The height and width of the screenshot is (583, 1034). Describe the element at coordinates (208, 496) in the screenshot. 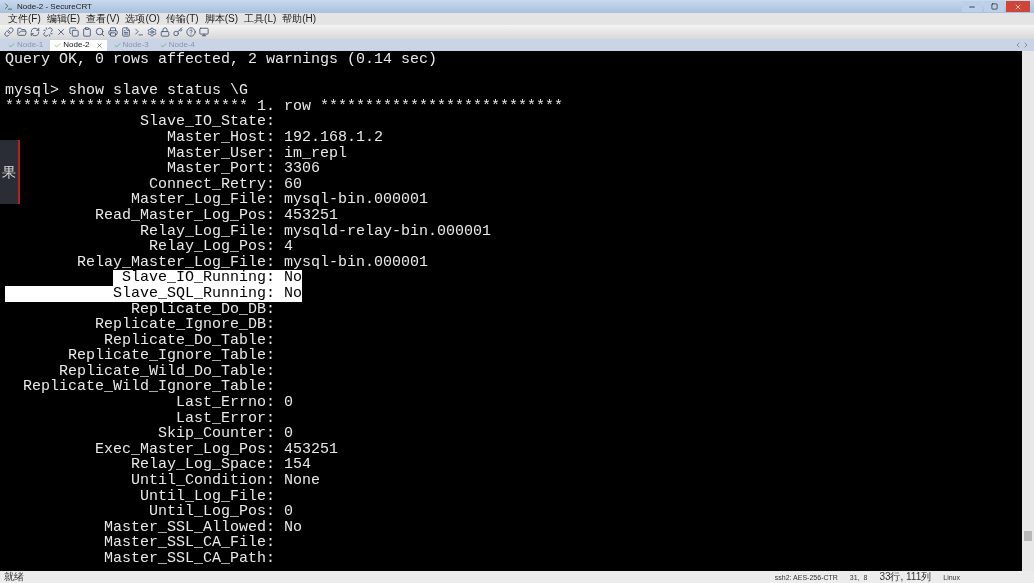

I see `field-label: Until_Log_File:` at that location.